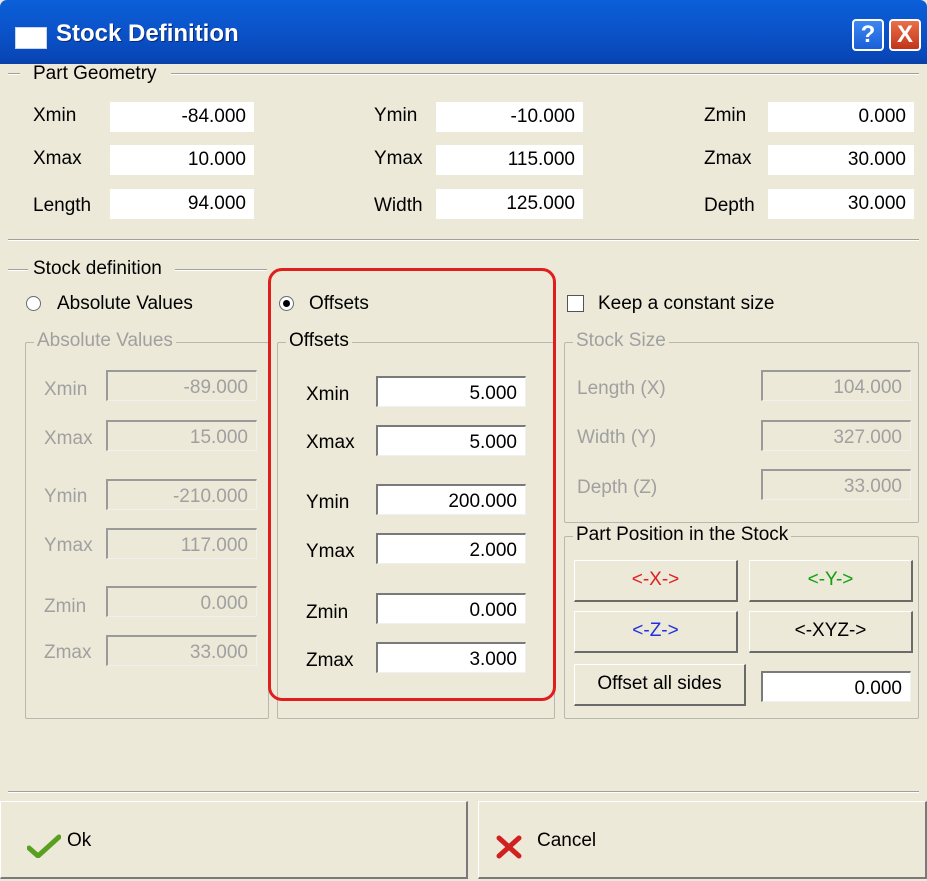  I want to click on pg-zmin-label: Zmin, so click(725, 115).